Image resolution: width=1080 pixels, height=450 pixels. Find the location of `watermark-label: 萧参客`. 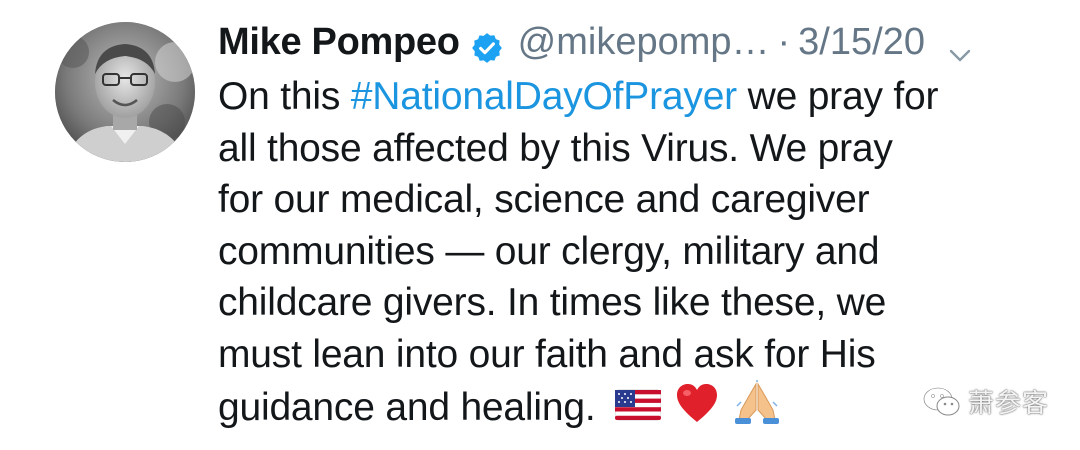

watermark-label: 萧参客 is located at coordinates (1009, 404).